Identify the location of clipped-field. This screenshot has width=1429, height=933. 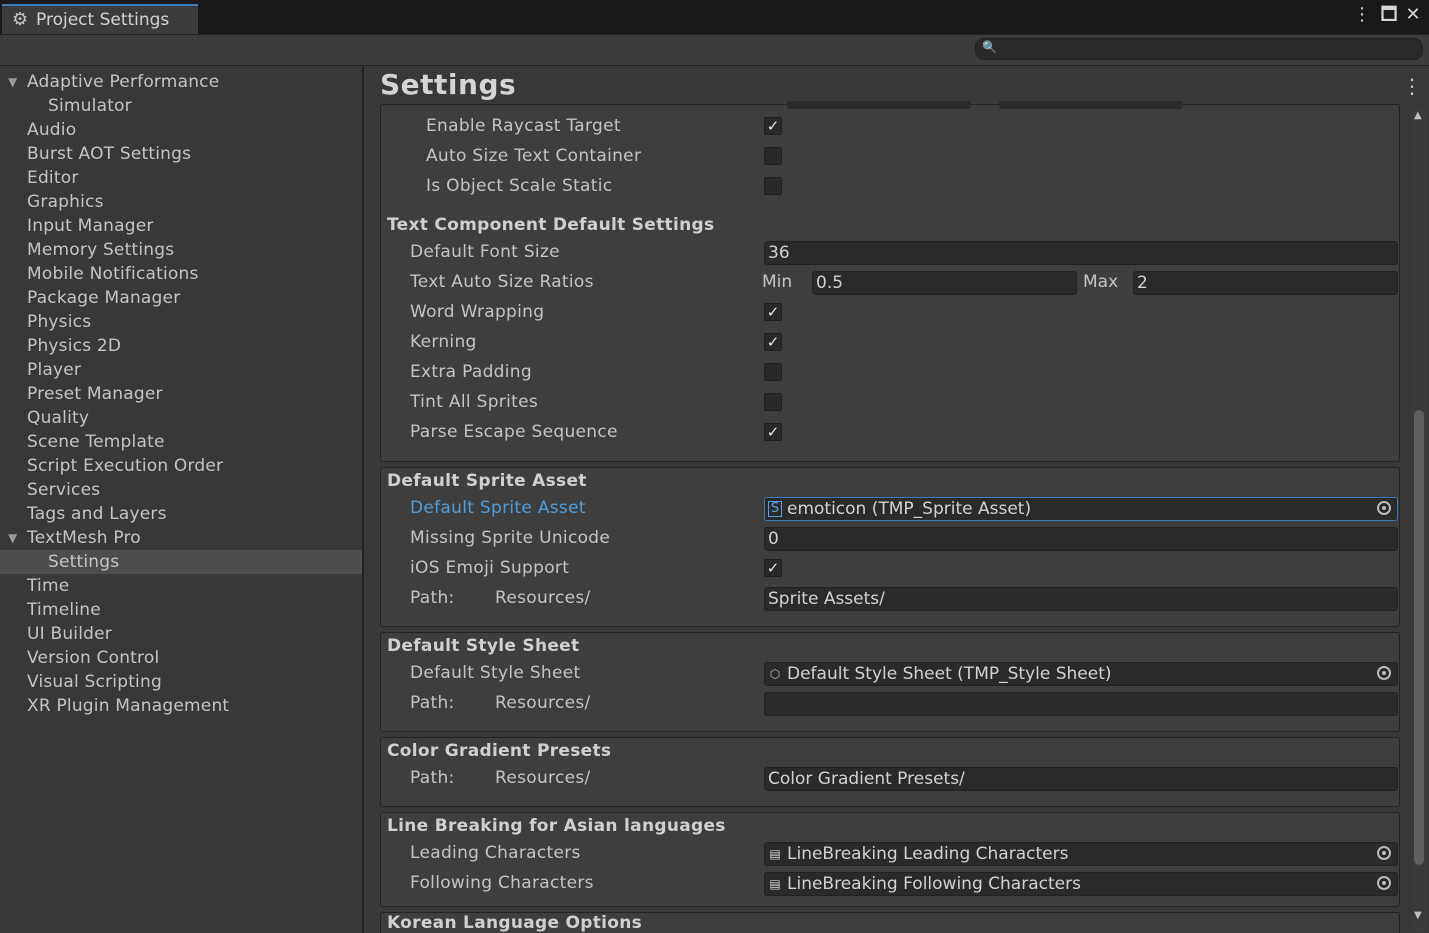
(879, 105).